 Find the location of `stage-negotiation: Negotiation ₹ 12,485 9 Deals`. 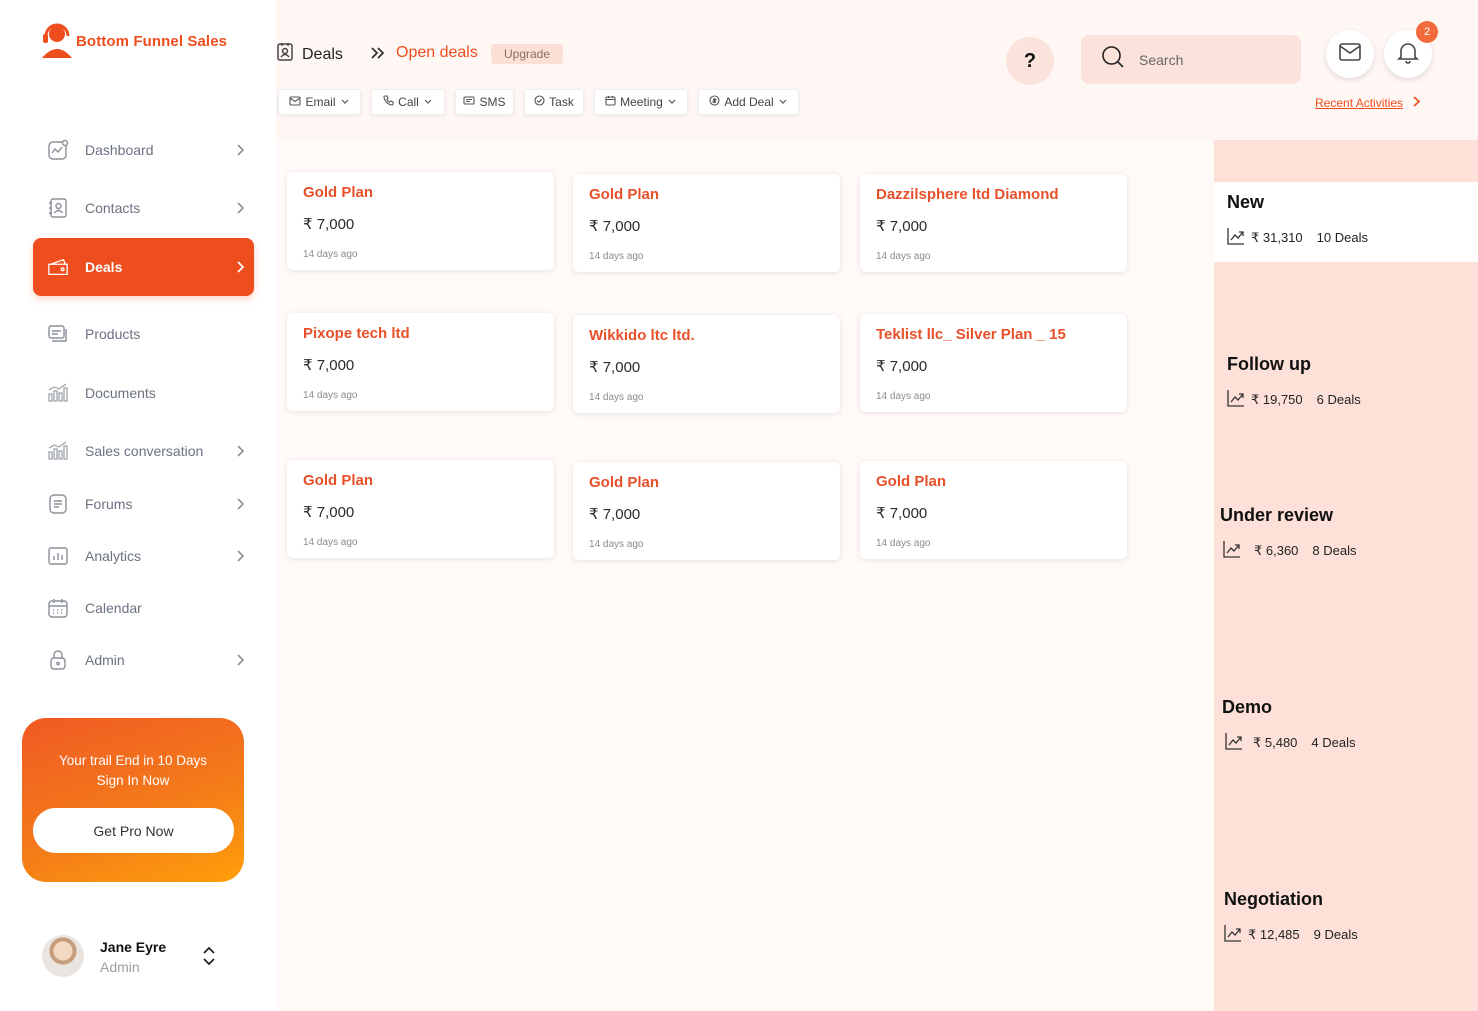

stage-negotiation: Negotiation ₹ 12,485 9 Deals is located at coordinates (1291, 917).